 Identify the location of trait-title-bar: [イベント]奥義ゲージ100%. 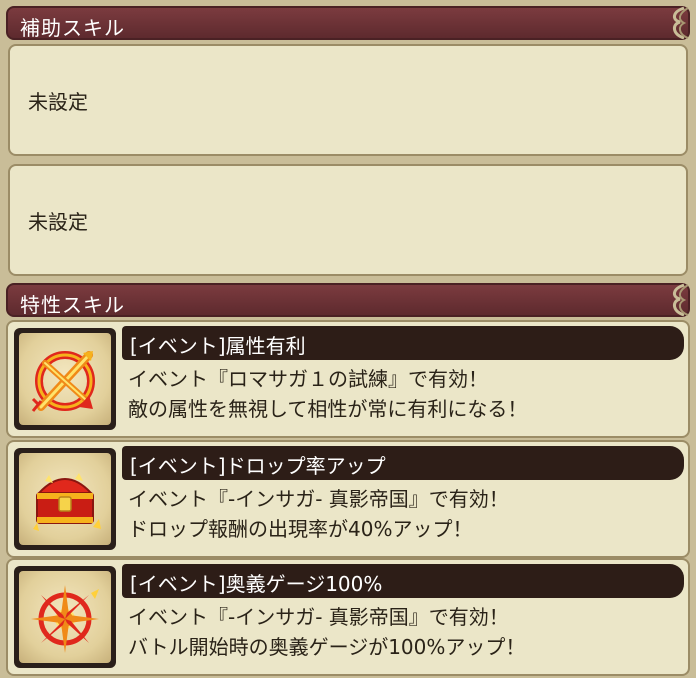
(403, 581).